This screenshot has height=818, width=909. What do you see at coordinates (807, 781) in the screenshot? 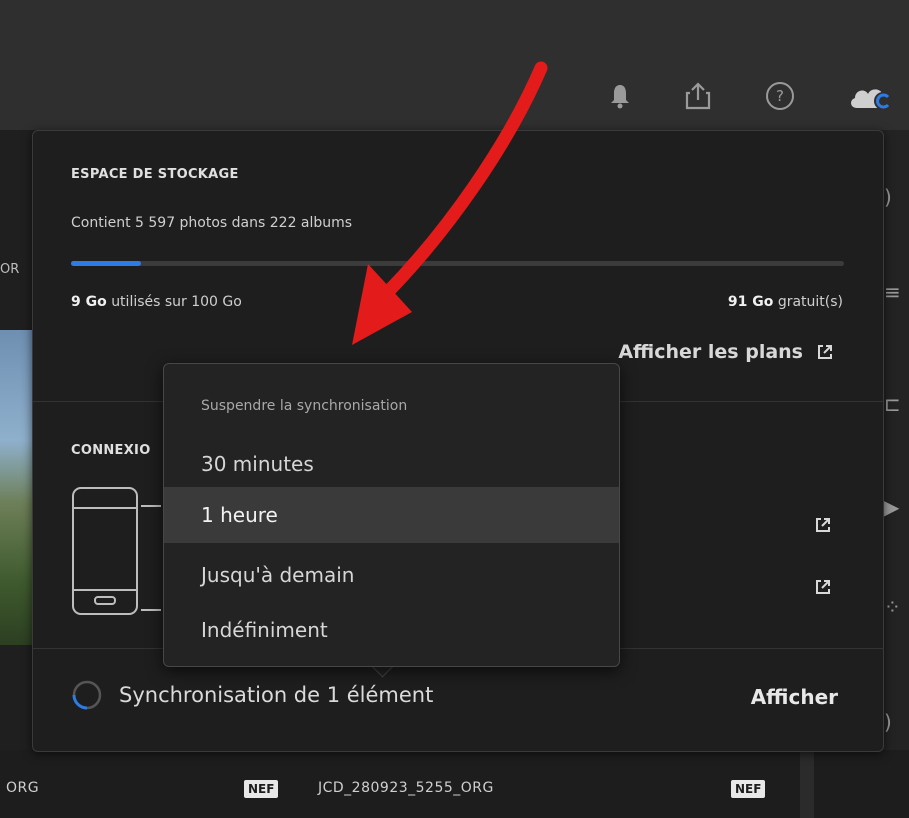
I see `scrollbar` at bounding box center [807, 781].